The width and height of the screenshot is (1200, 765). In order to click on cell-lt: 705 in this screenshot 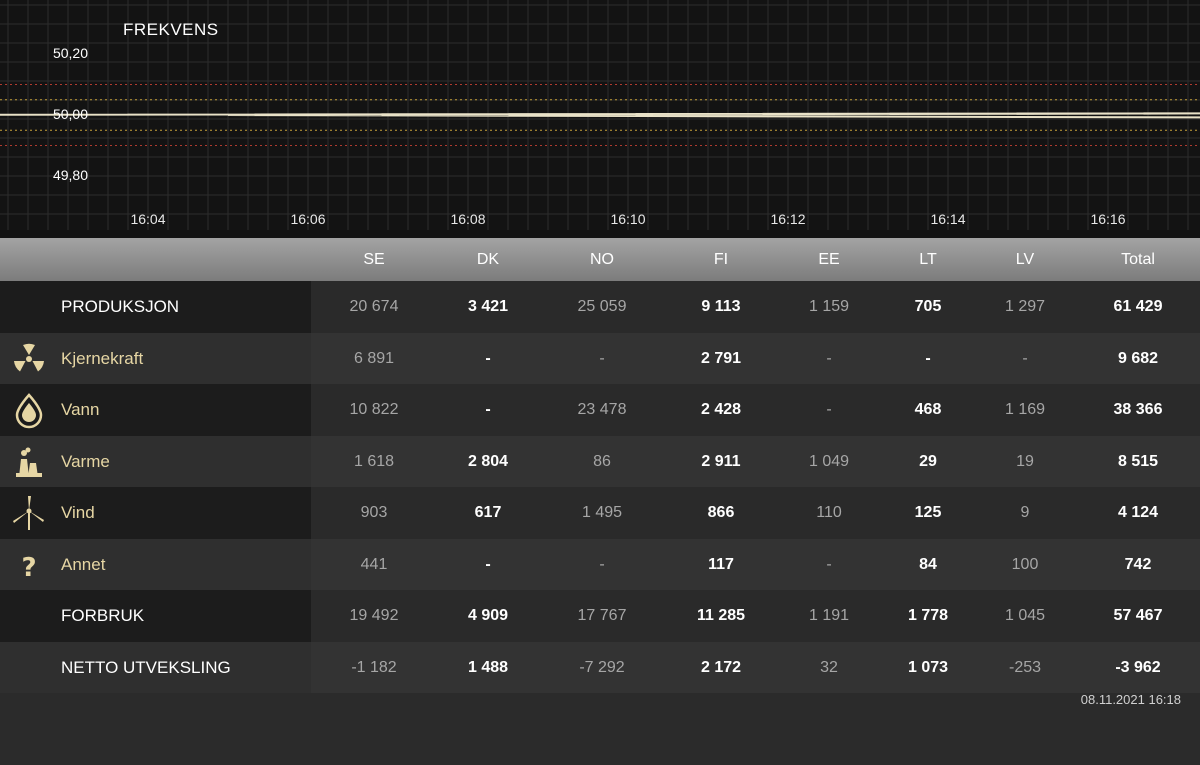, I will do `click(928, 306)`.